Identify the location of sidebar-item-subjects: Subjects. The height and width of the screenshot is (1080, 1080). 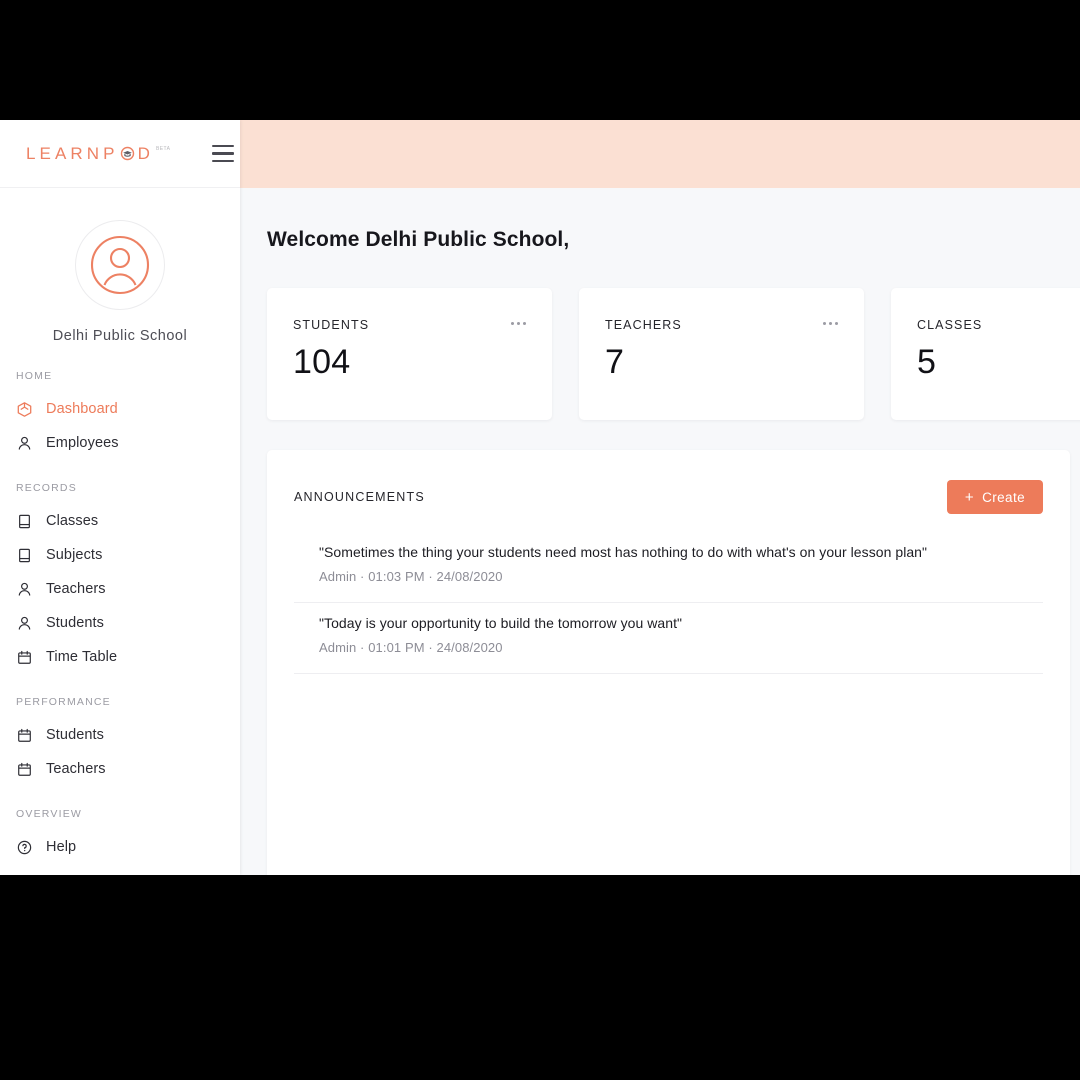
(120, 555).